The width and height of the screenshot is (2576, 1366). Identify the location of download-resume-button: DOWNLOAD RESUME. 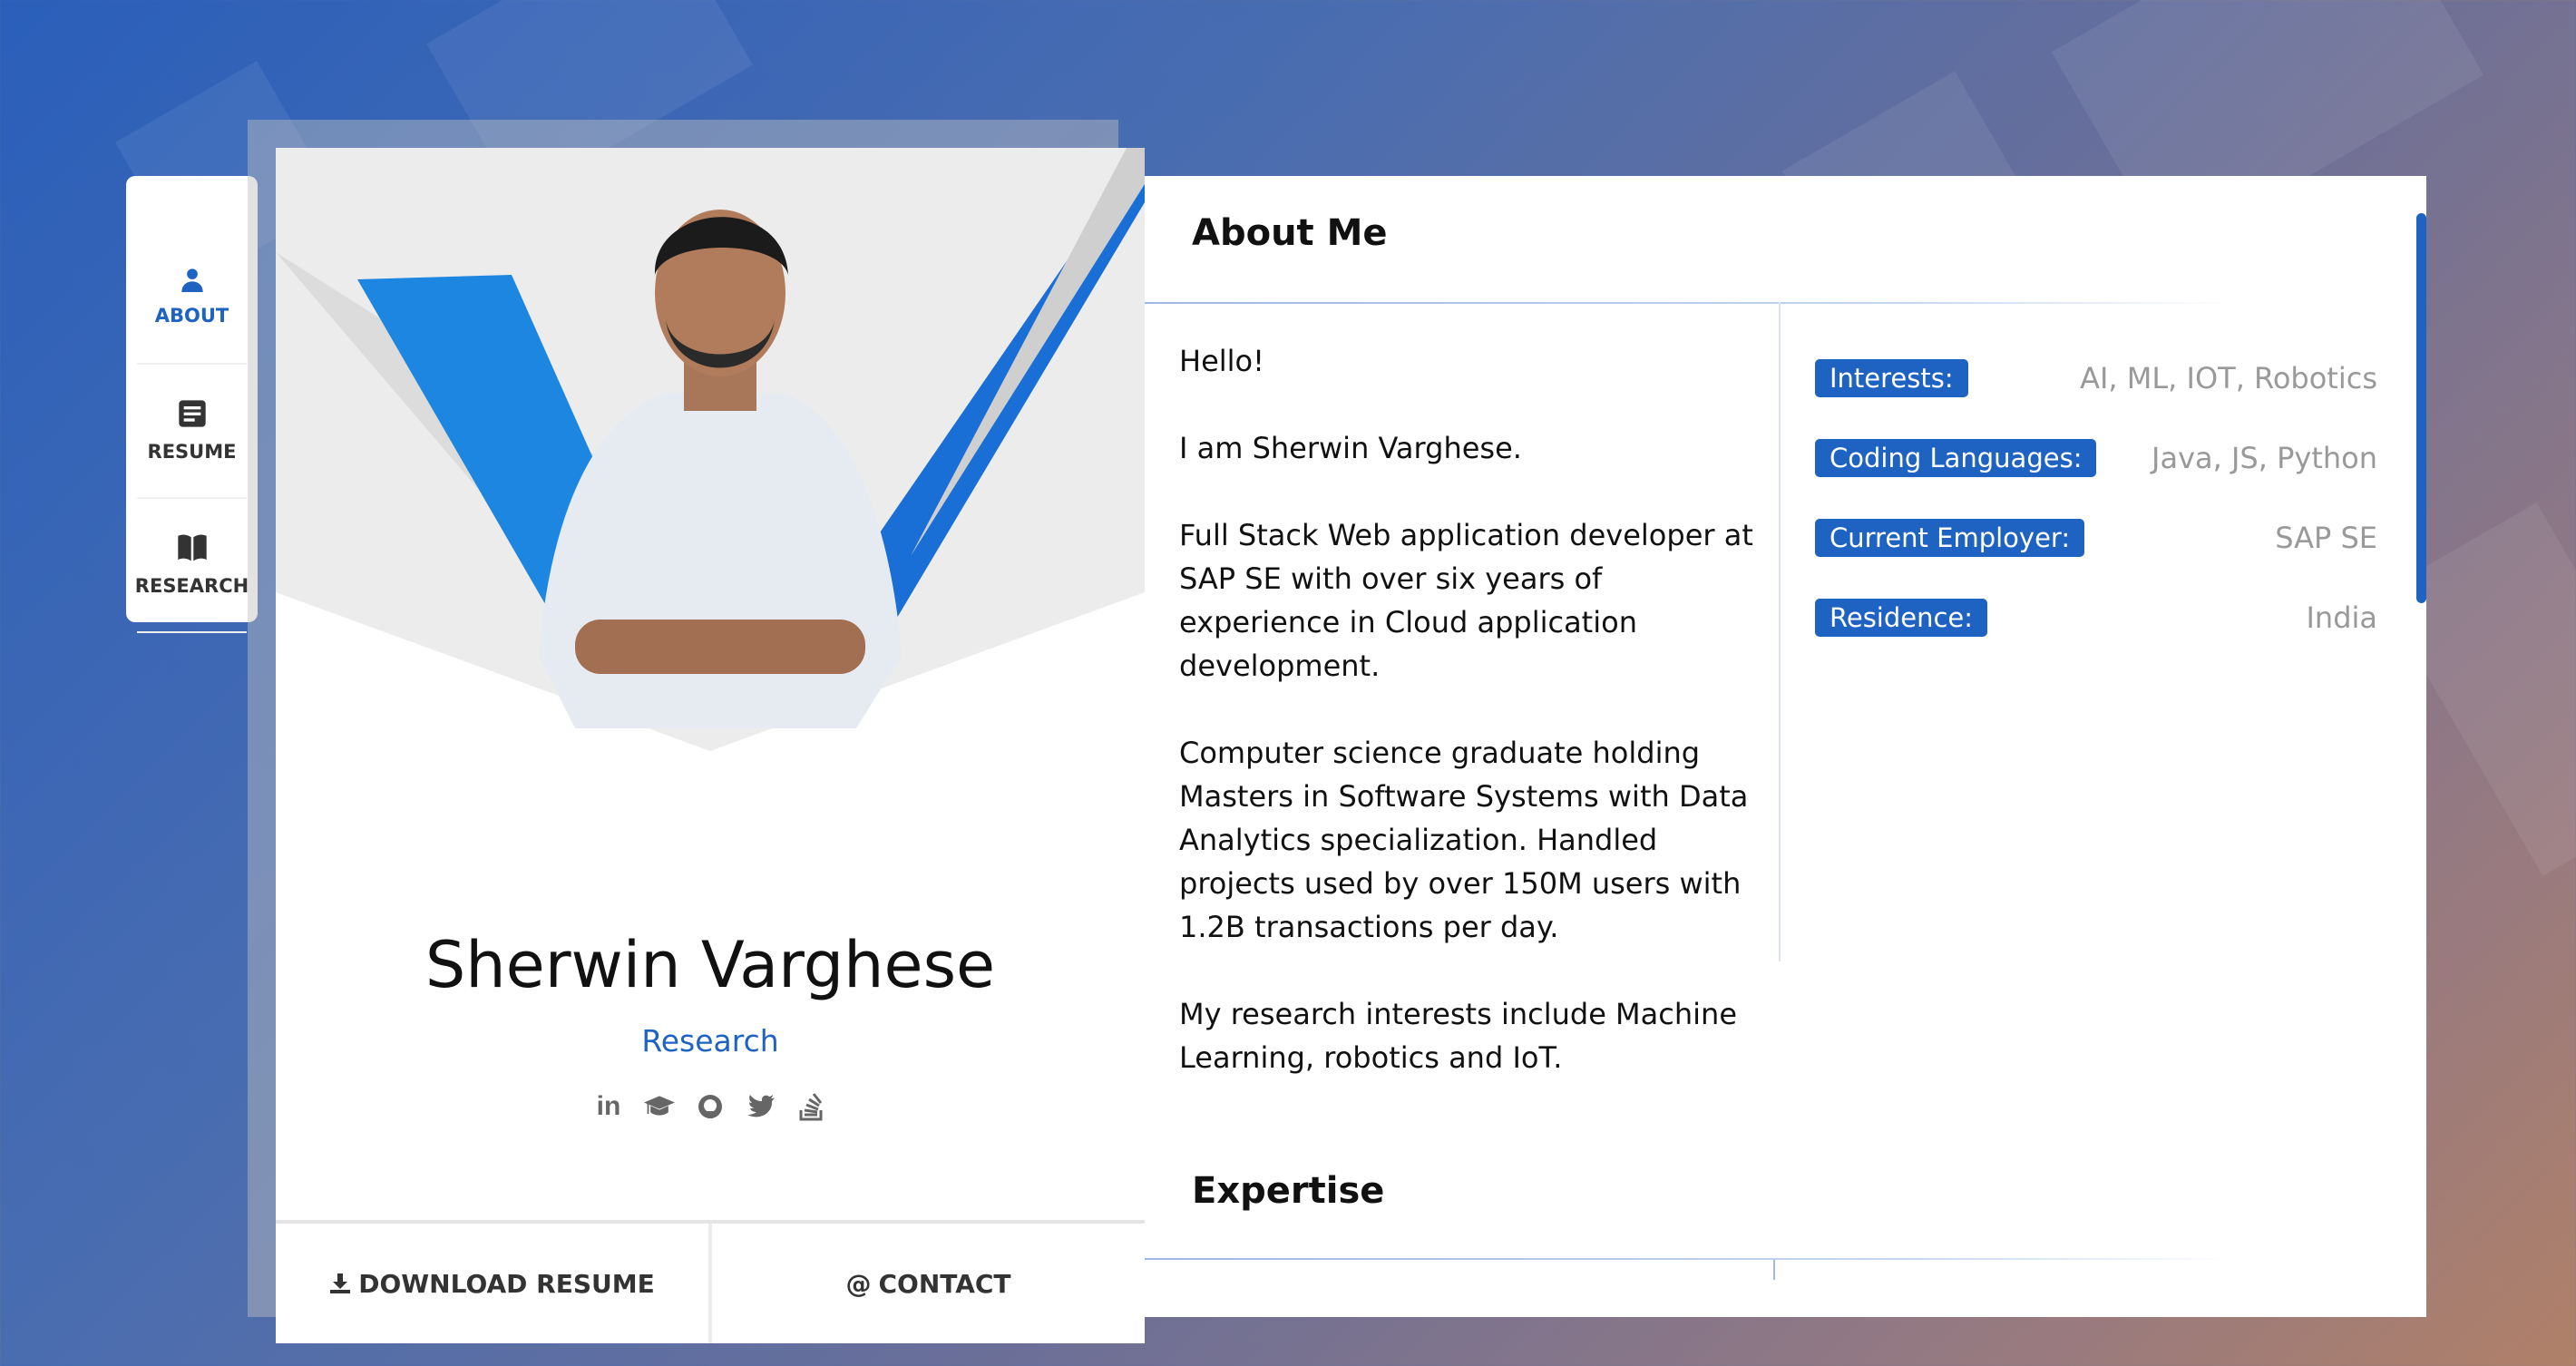
(494, 1283).